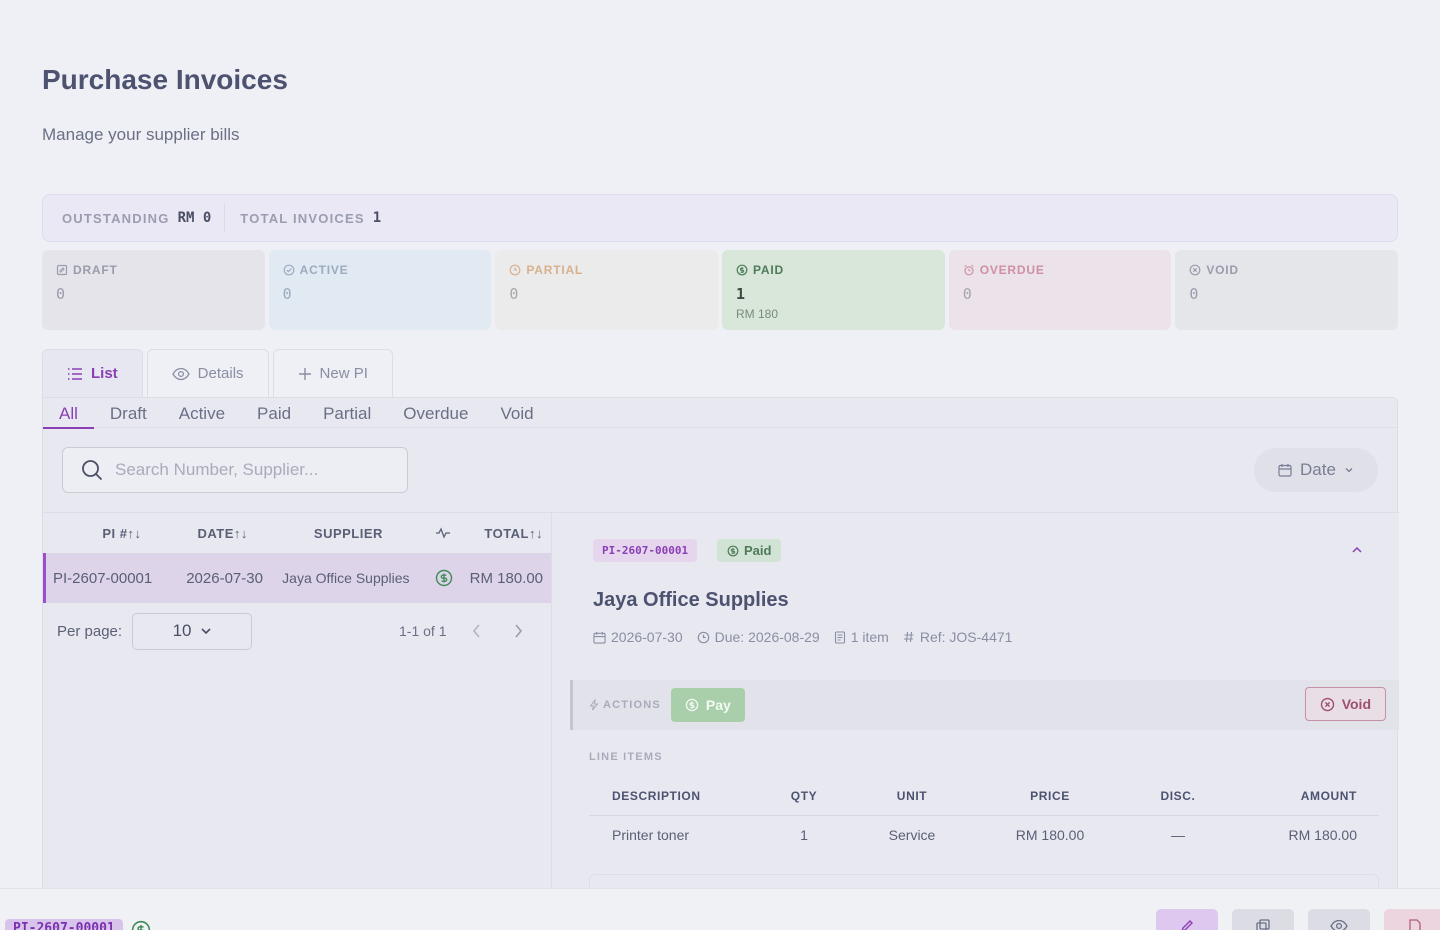  What do you see at coordinates (1222, 270) in the screenshot?
I see `status-card-label: VOID` at bounding box center [1222, 270].